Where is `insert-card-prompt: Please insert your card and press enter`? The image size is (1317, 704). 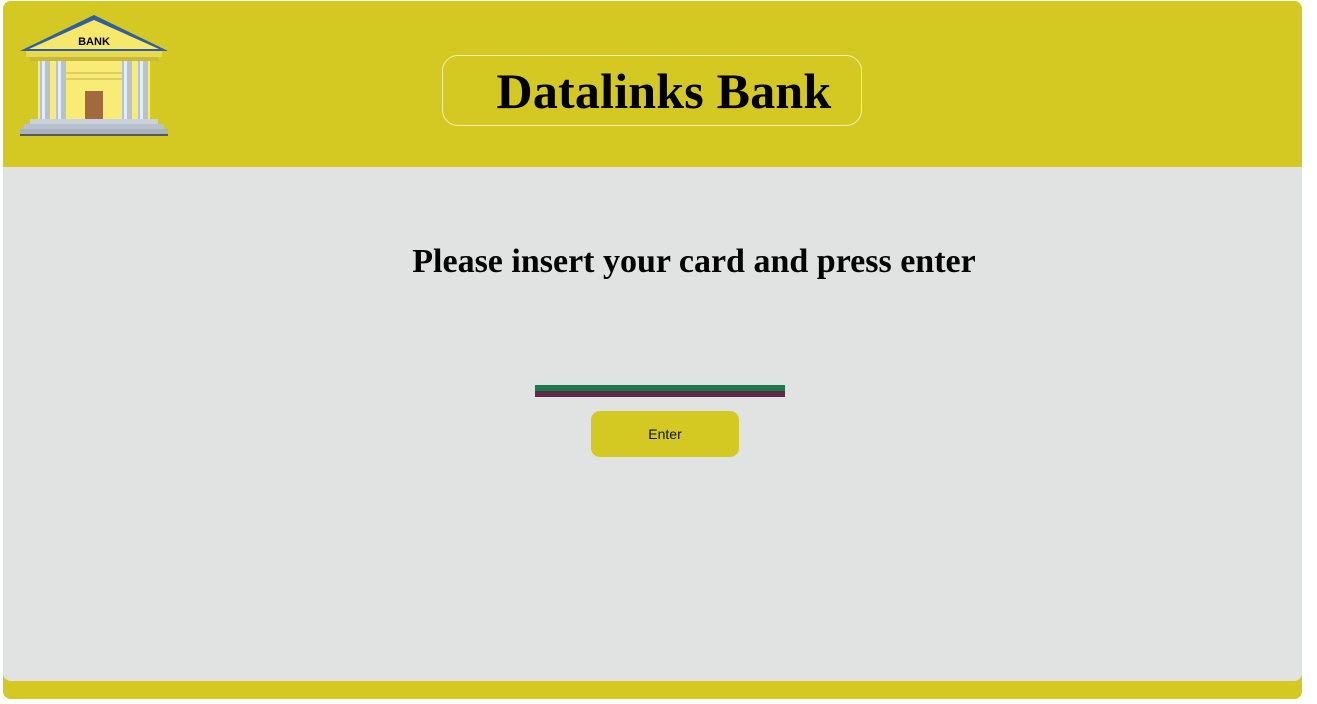 insert-card-prompt: Please insert your card and press enter is located at coordinates (694, 261).